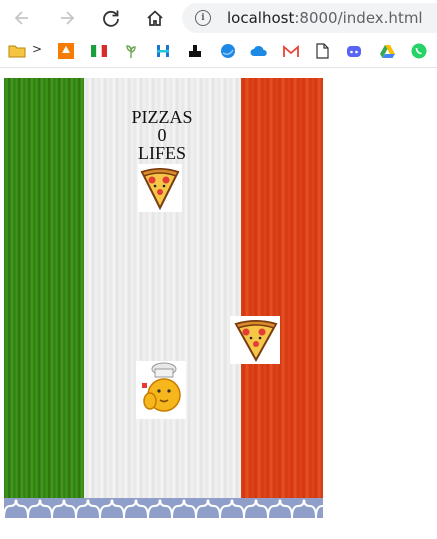 The height and width of the screenshot is (539, 437). I want to click on forward-button, so click(67, 18).